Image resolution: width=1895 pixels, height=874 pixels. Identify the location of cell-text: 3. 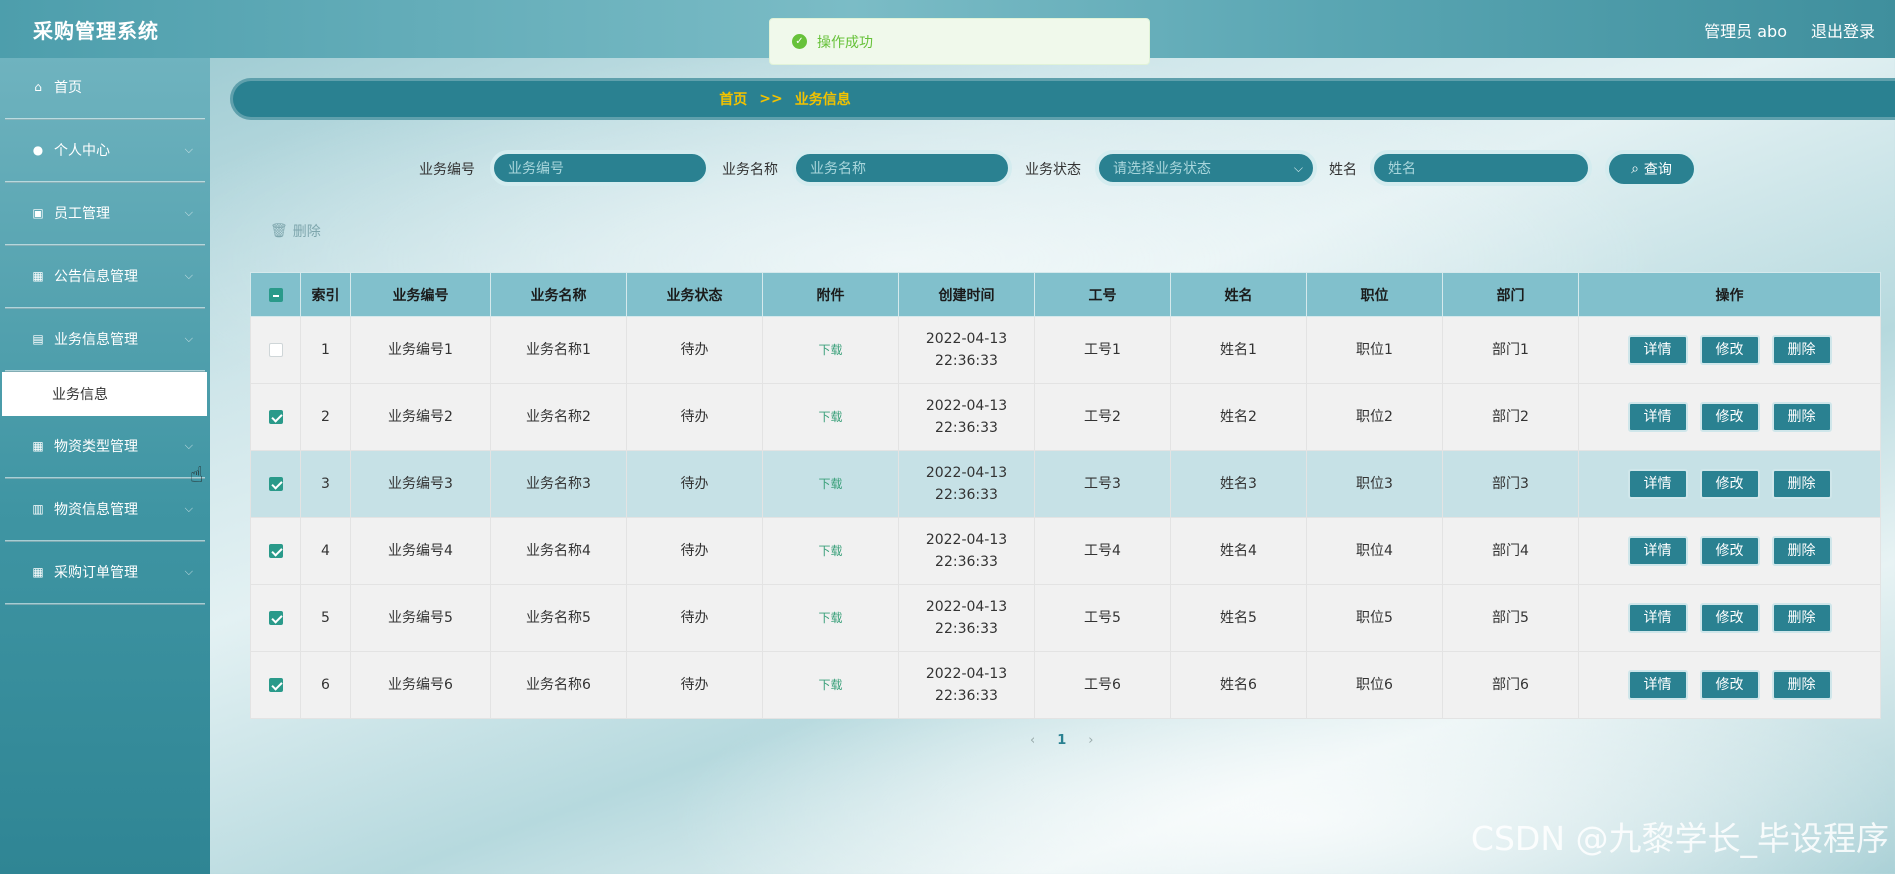
(325, 484).